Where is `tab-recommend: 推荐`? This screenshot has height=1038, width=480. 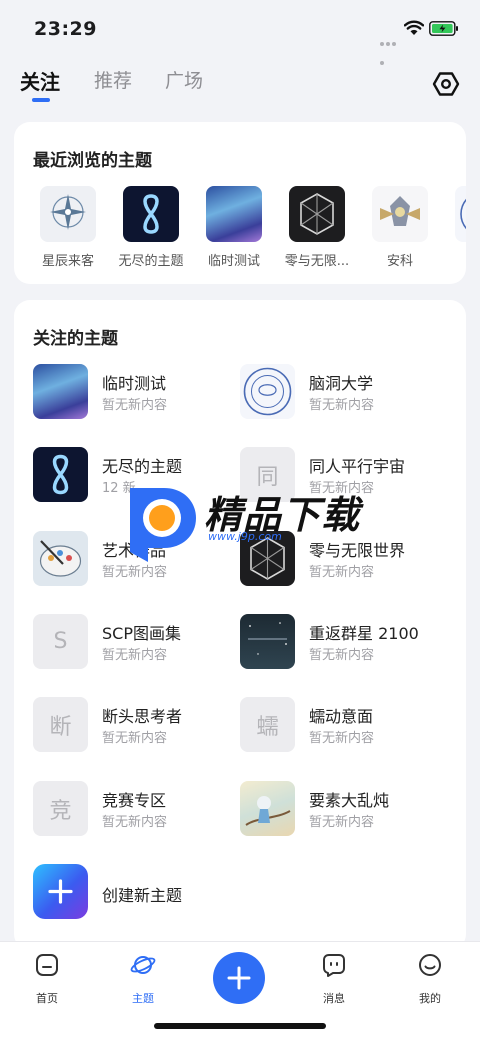
tab-recommend: 推荐 is located at coordinates (113, 79).